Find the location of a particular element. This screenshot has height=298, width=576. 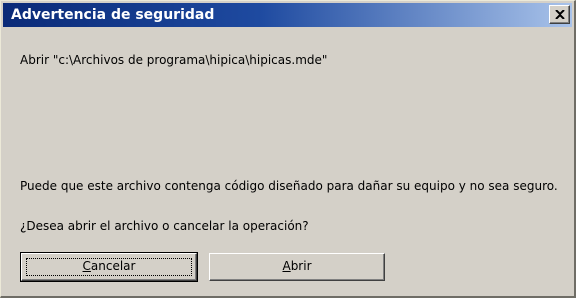

cancel-button: Cancelar is located at coordinates (109, 267).